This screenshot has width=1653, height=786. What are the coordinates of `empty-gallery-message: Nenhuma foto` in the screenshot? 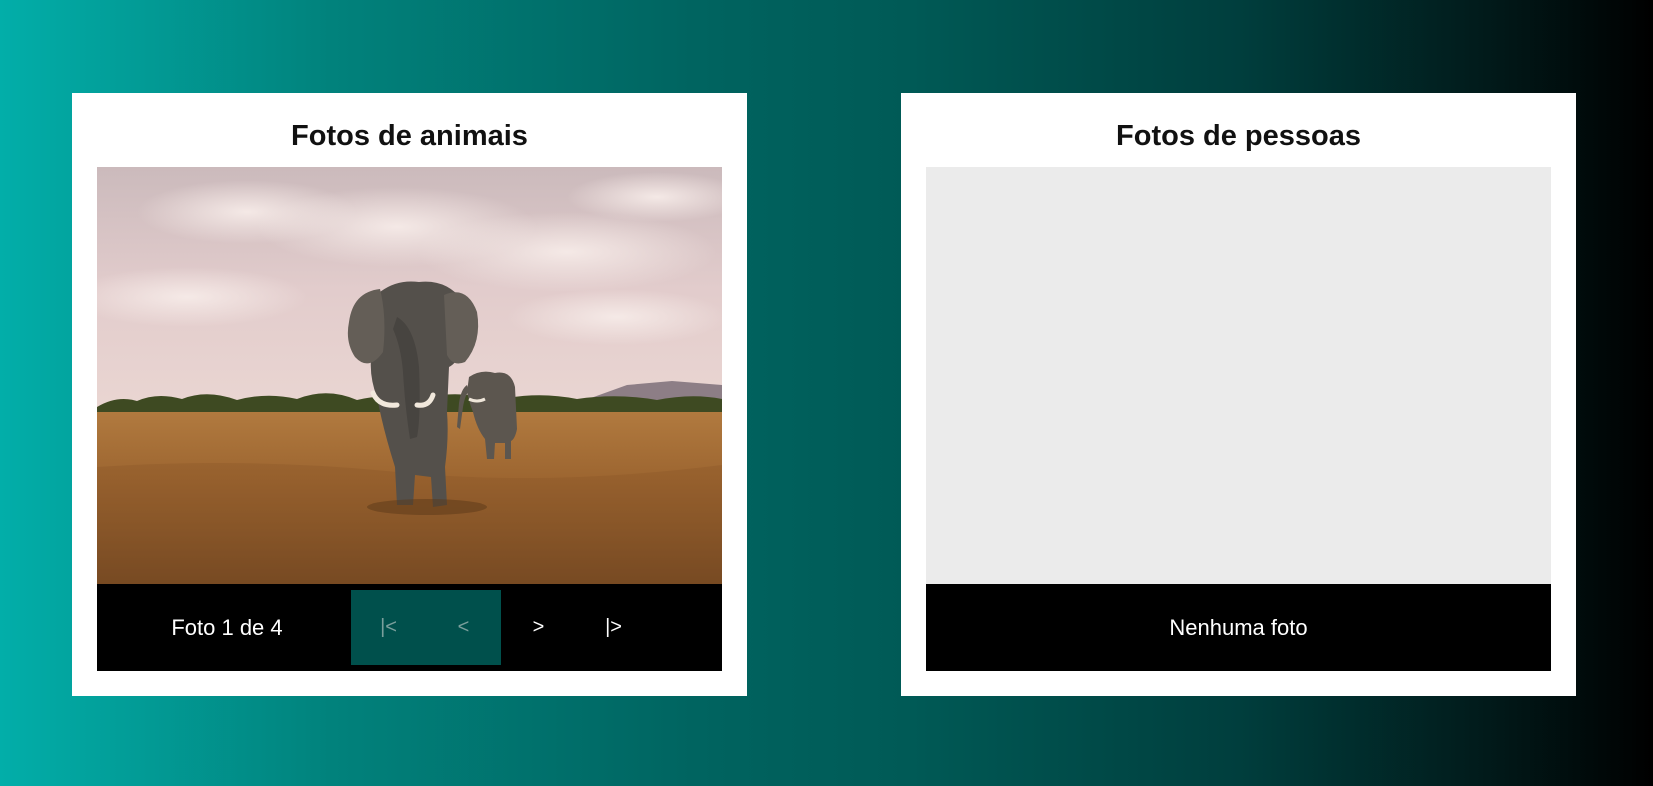 It's located at (1238, 627).